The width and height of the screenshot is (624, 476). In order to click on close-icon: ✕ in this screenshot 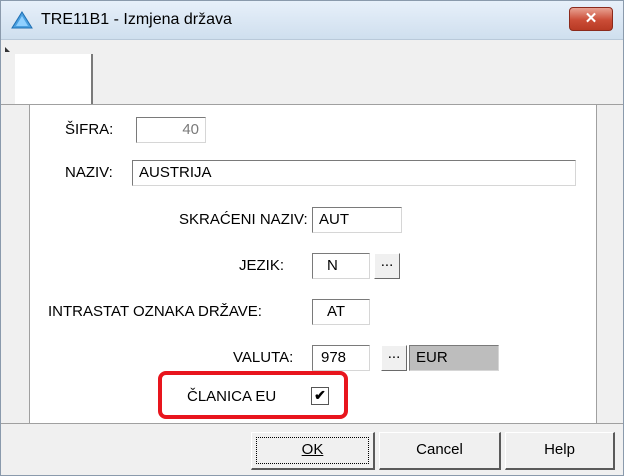, I will do `click(591, 18)`.